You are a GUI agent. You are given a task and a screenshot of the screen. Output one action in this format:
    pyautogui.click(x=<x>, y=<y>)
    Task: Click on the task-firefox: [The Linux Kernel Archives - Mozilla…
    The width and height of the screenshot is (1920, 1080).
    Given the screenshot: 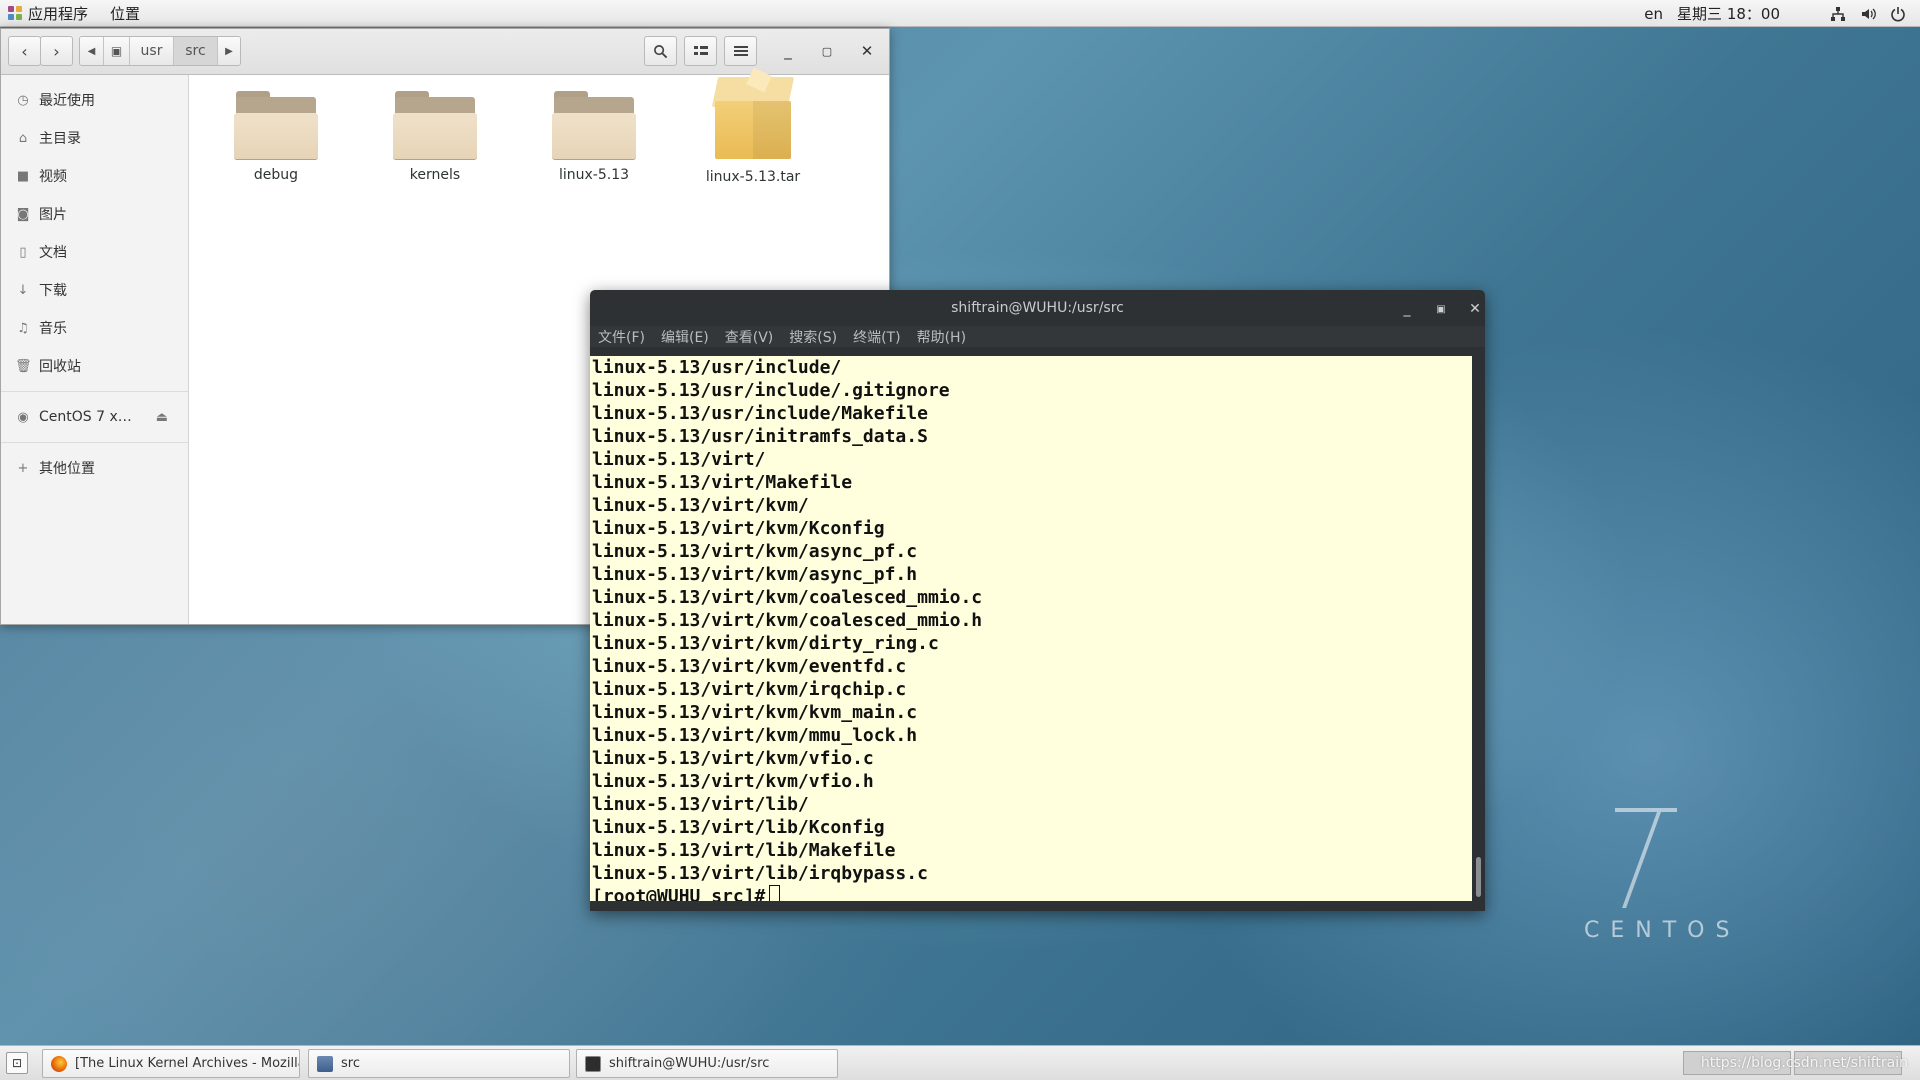 What is the action you would take?
    pyautogui.click(x=171, y=1063)
    